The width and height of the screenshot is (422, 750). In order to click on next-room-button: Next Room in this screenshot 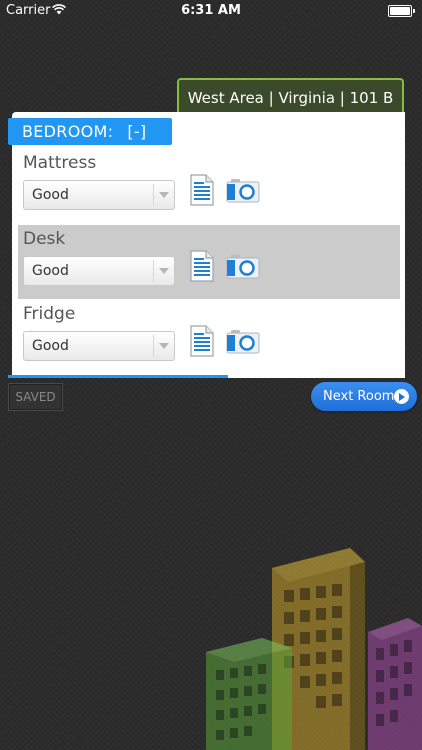, I will do `click(364, 396)`.